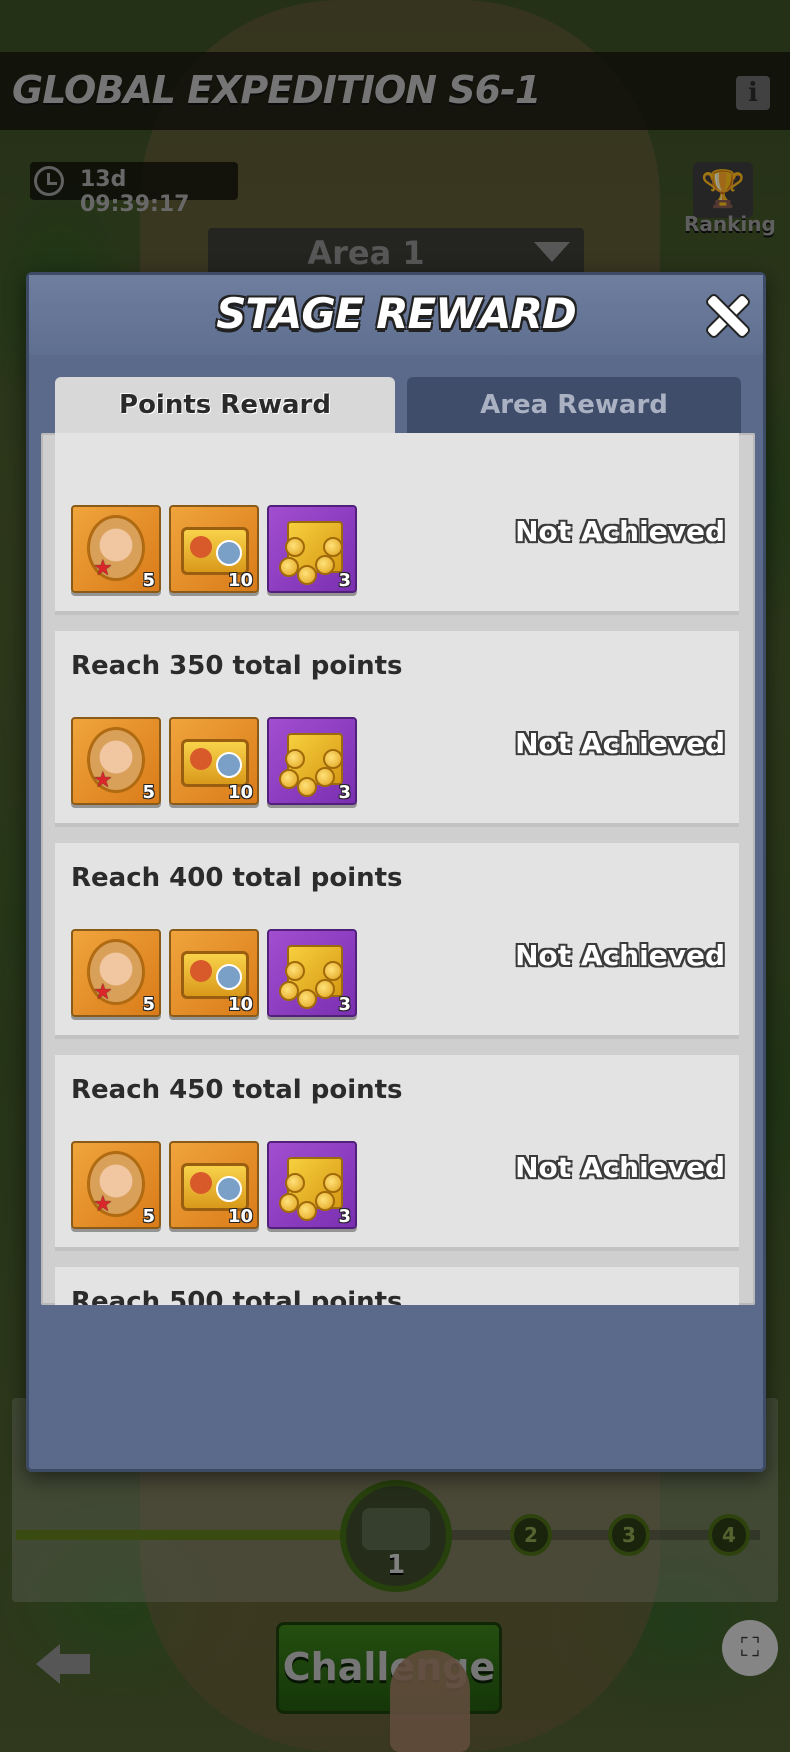 This screenshot has height=1752, width=790. Describe the element at coordinates (574, 405) in the screenshot. I see `tab-area-reward: Area Reward` at that location.